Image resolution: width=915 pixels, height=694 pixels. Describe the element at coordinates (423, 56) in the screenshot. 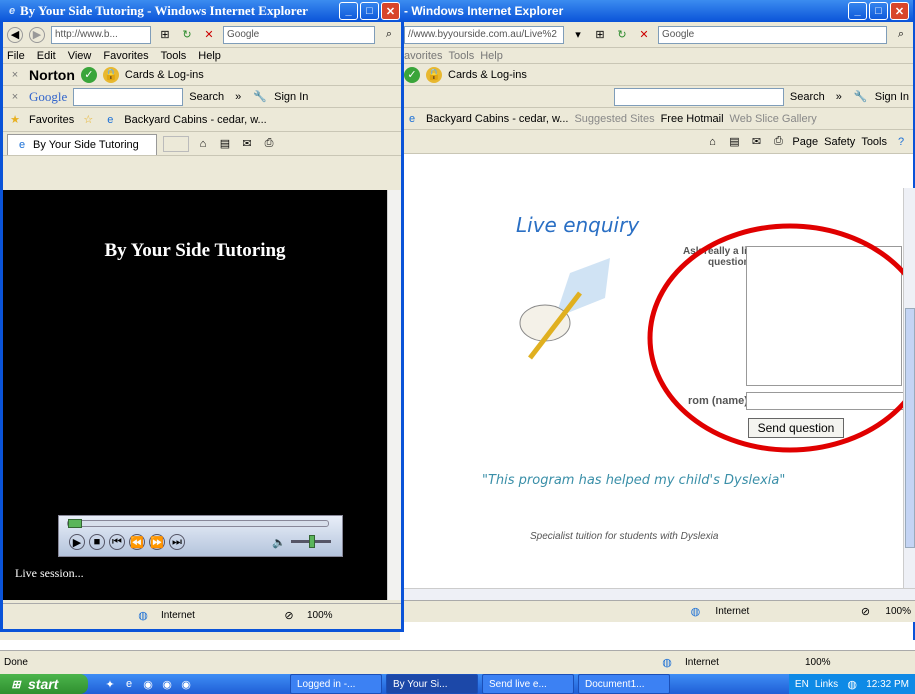

I see `menu-favorites: avorites` at that location.